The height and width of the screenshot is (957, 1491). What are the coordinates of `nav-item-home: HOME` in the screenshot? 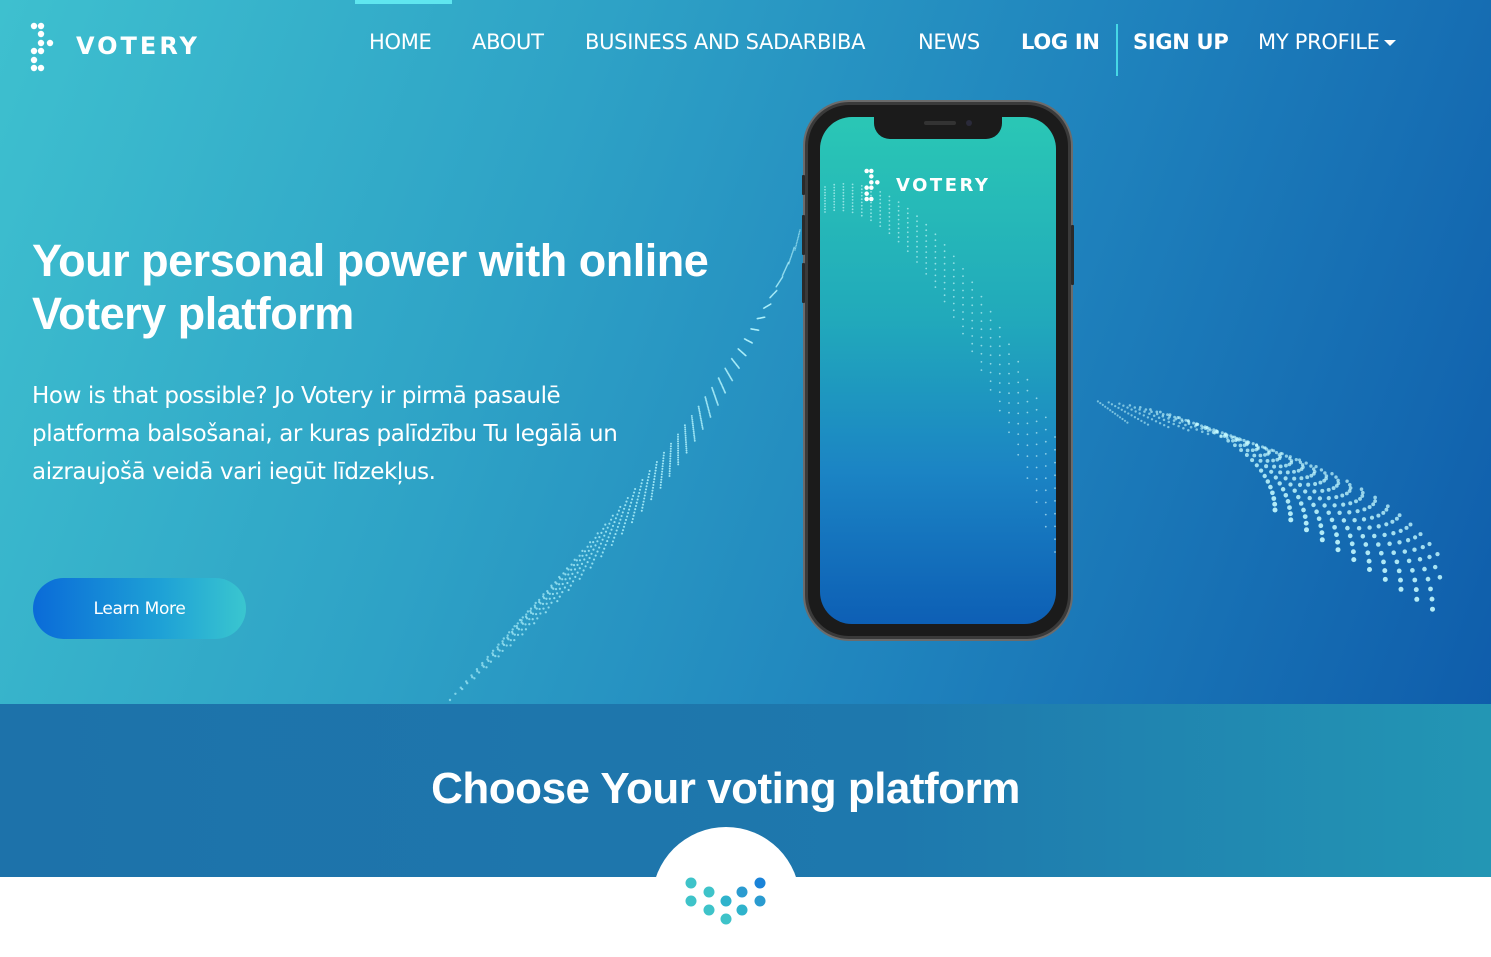 It's located at (400, 42).